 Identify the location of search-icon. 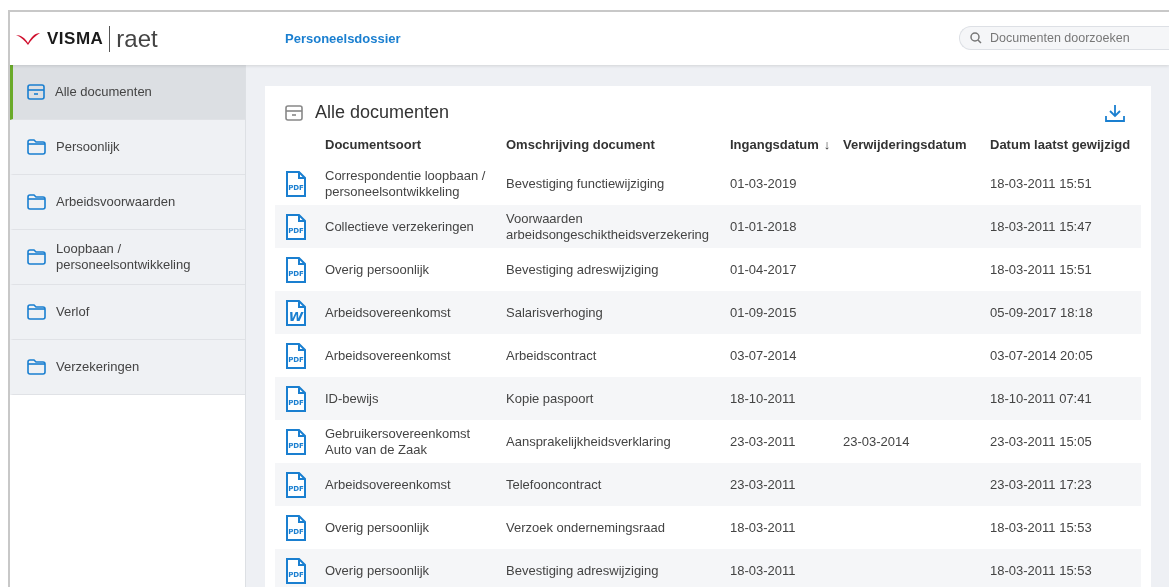
(976, 37).